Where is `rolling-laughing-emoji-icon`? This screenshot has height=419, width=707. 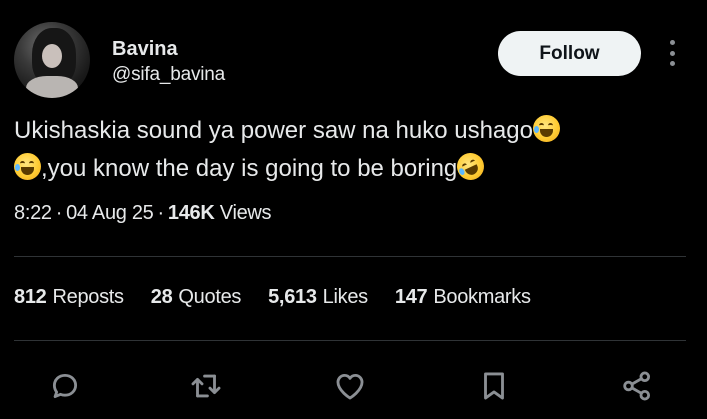
rolling-laughing-emoji-icon is located at coordinates (470, 166).